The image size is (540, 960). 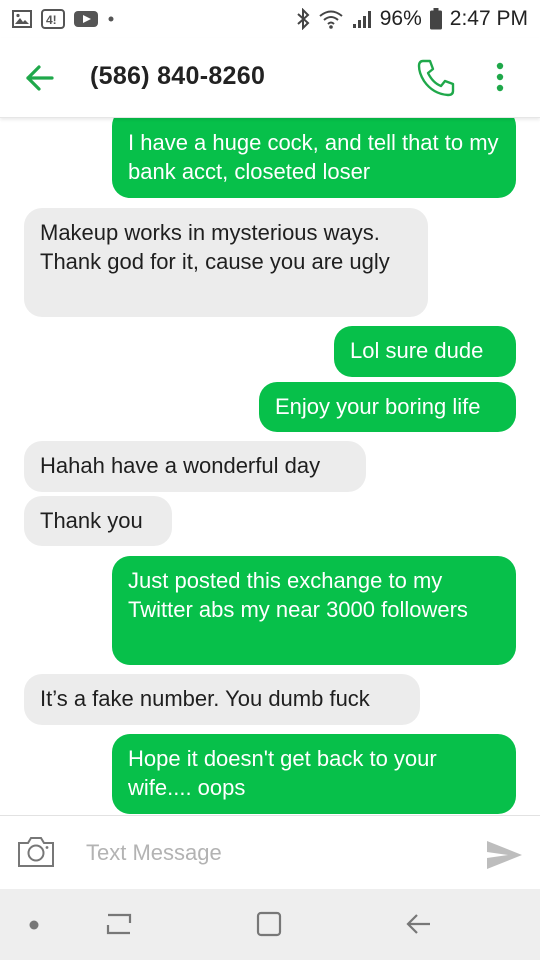 What do you see at coordinates (22, 19) in the screenshot?
I see `image-icon` at bounding box center [22, 19].